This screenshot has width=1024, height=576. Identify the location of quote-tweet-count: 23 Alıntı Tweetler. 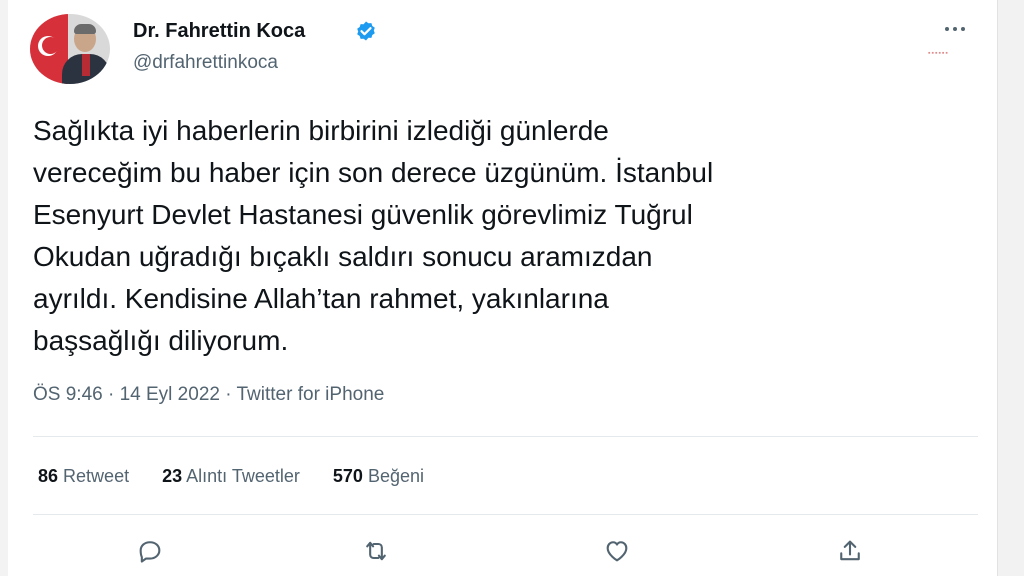
(231, 476).